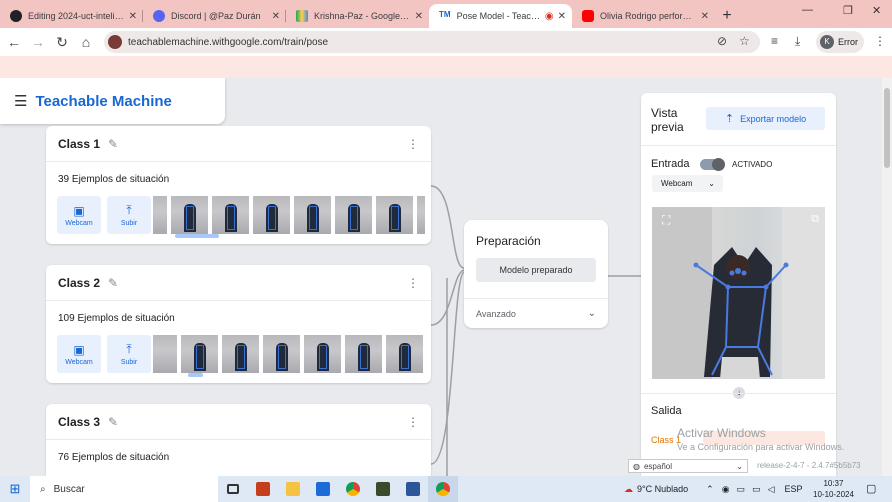 The width and height of the screenshot is (892, 502). I want to click on flip-icon: ⧉, so click(815, 219).